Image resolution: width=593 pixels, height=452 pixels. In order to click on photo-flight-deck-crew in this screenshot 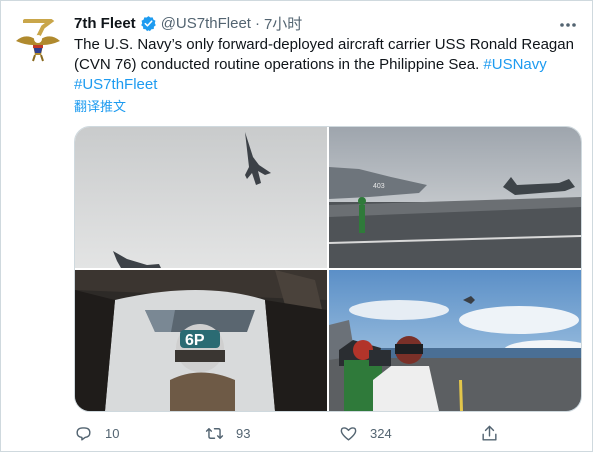, I will do `click(455, 340)`.